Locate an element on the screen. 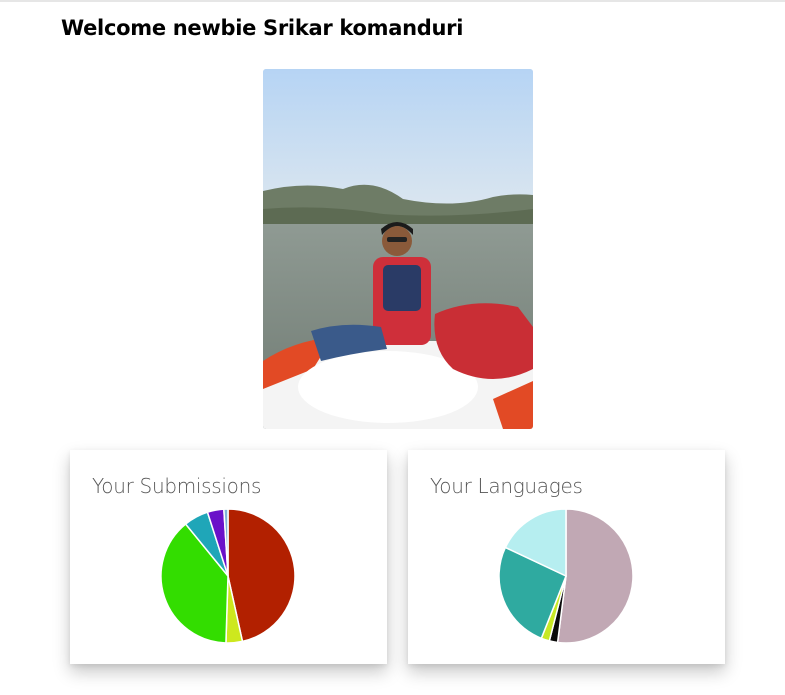 The width and height of the screenshot is (785, 695). submissions-pie-chart is located at coordinates (228, 576).